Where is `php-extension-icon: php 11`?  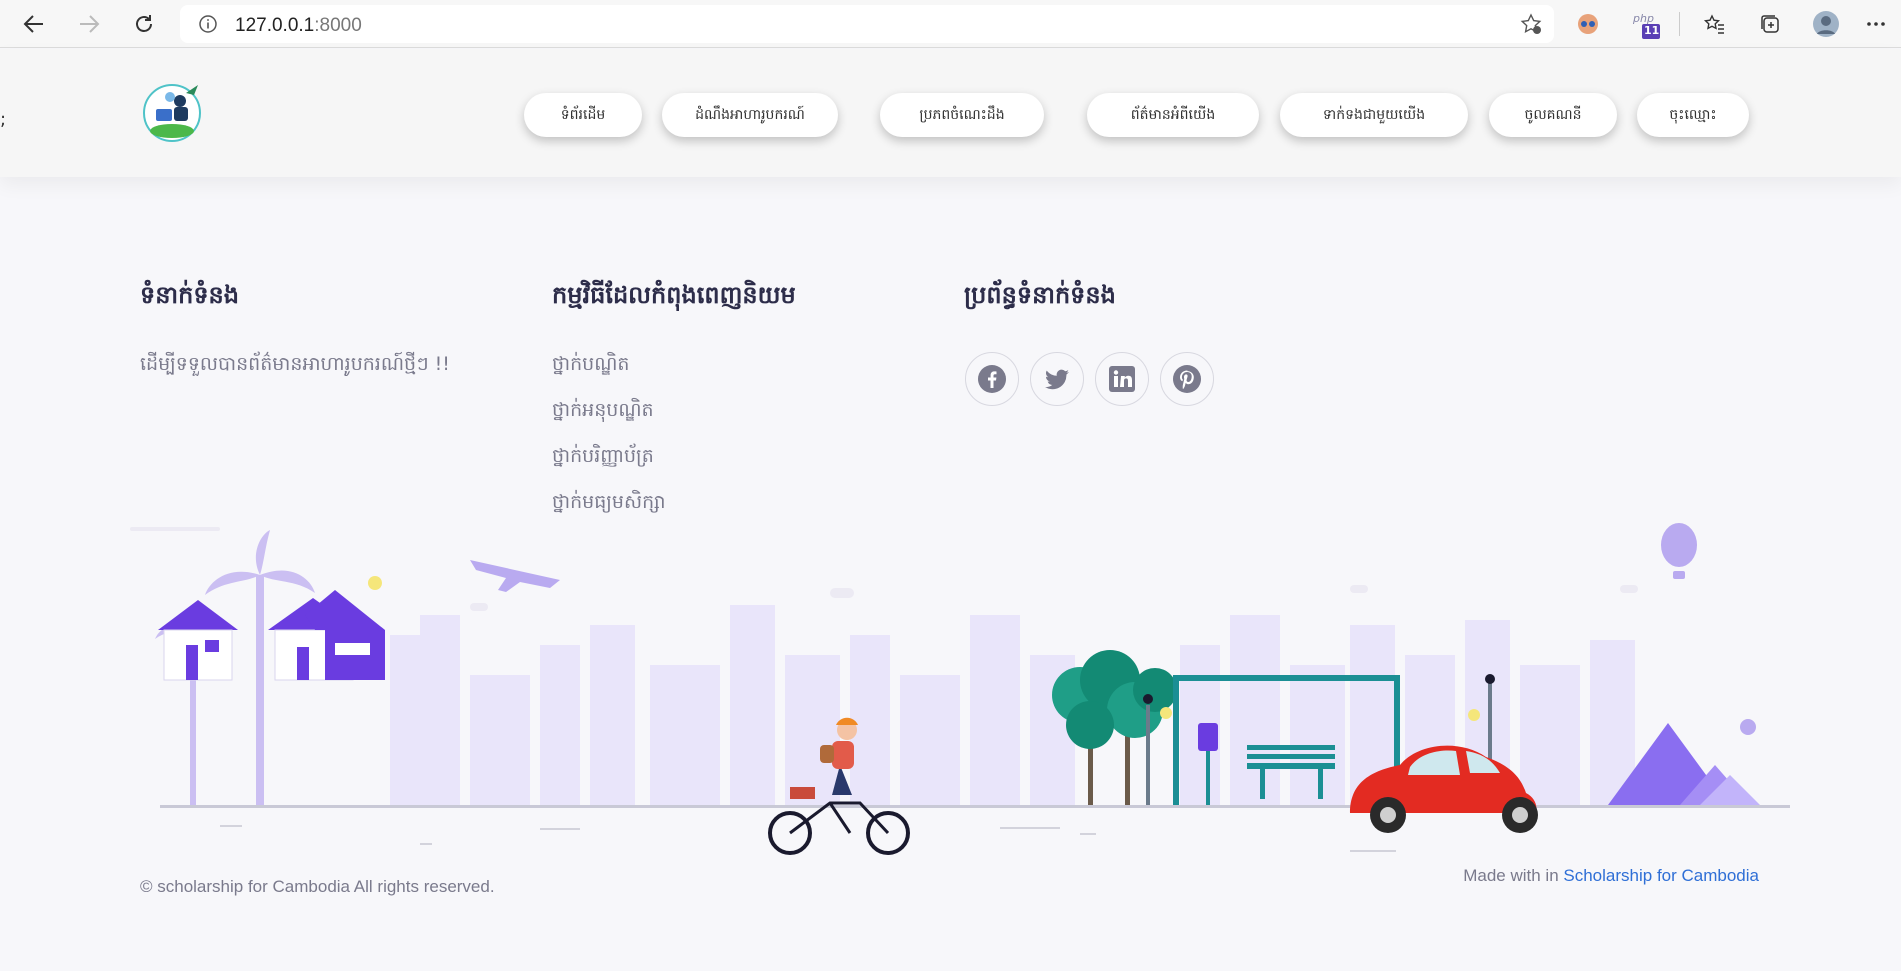 php-extension-icon: php 11 is located at coordinates (1647, 24).